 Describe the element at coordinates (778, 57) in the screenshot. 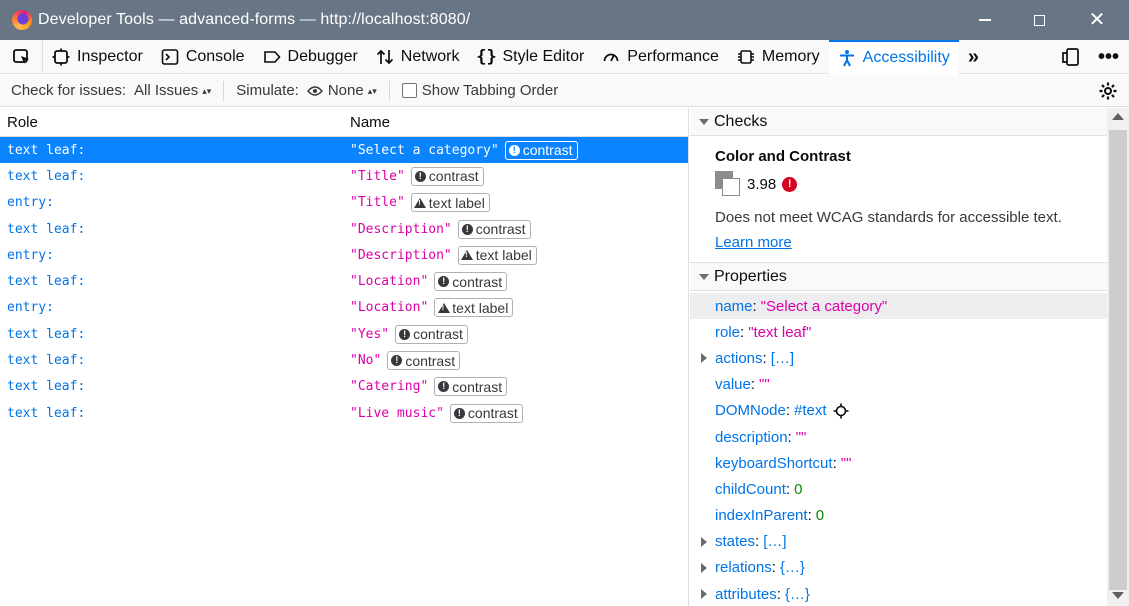

I see `tab-memory: Memory` at that location.